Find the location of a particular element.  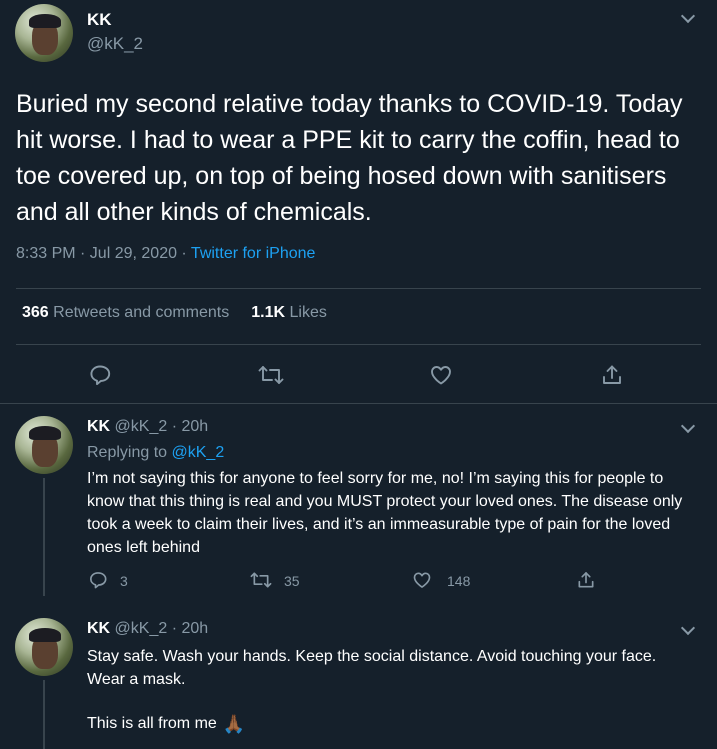

likes-stat: 1.1K Likes is located at coordinates (289, 312).